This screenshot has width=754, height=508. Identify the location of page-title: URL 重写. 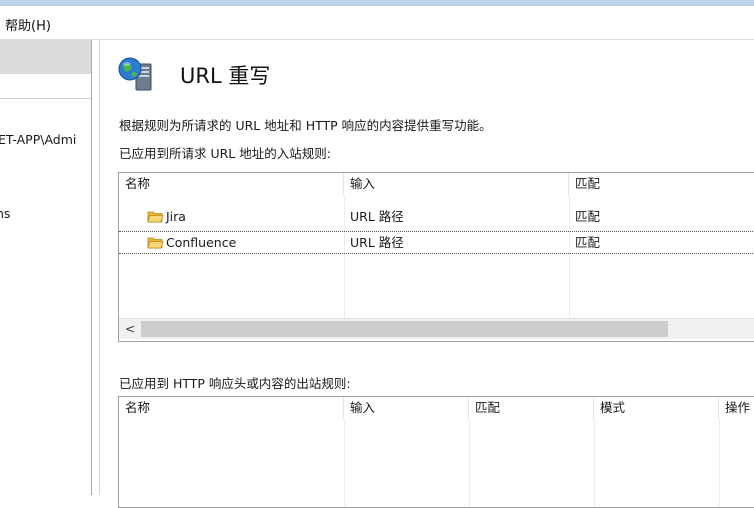
(225, 76).